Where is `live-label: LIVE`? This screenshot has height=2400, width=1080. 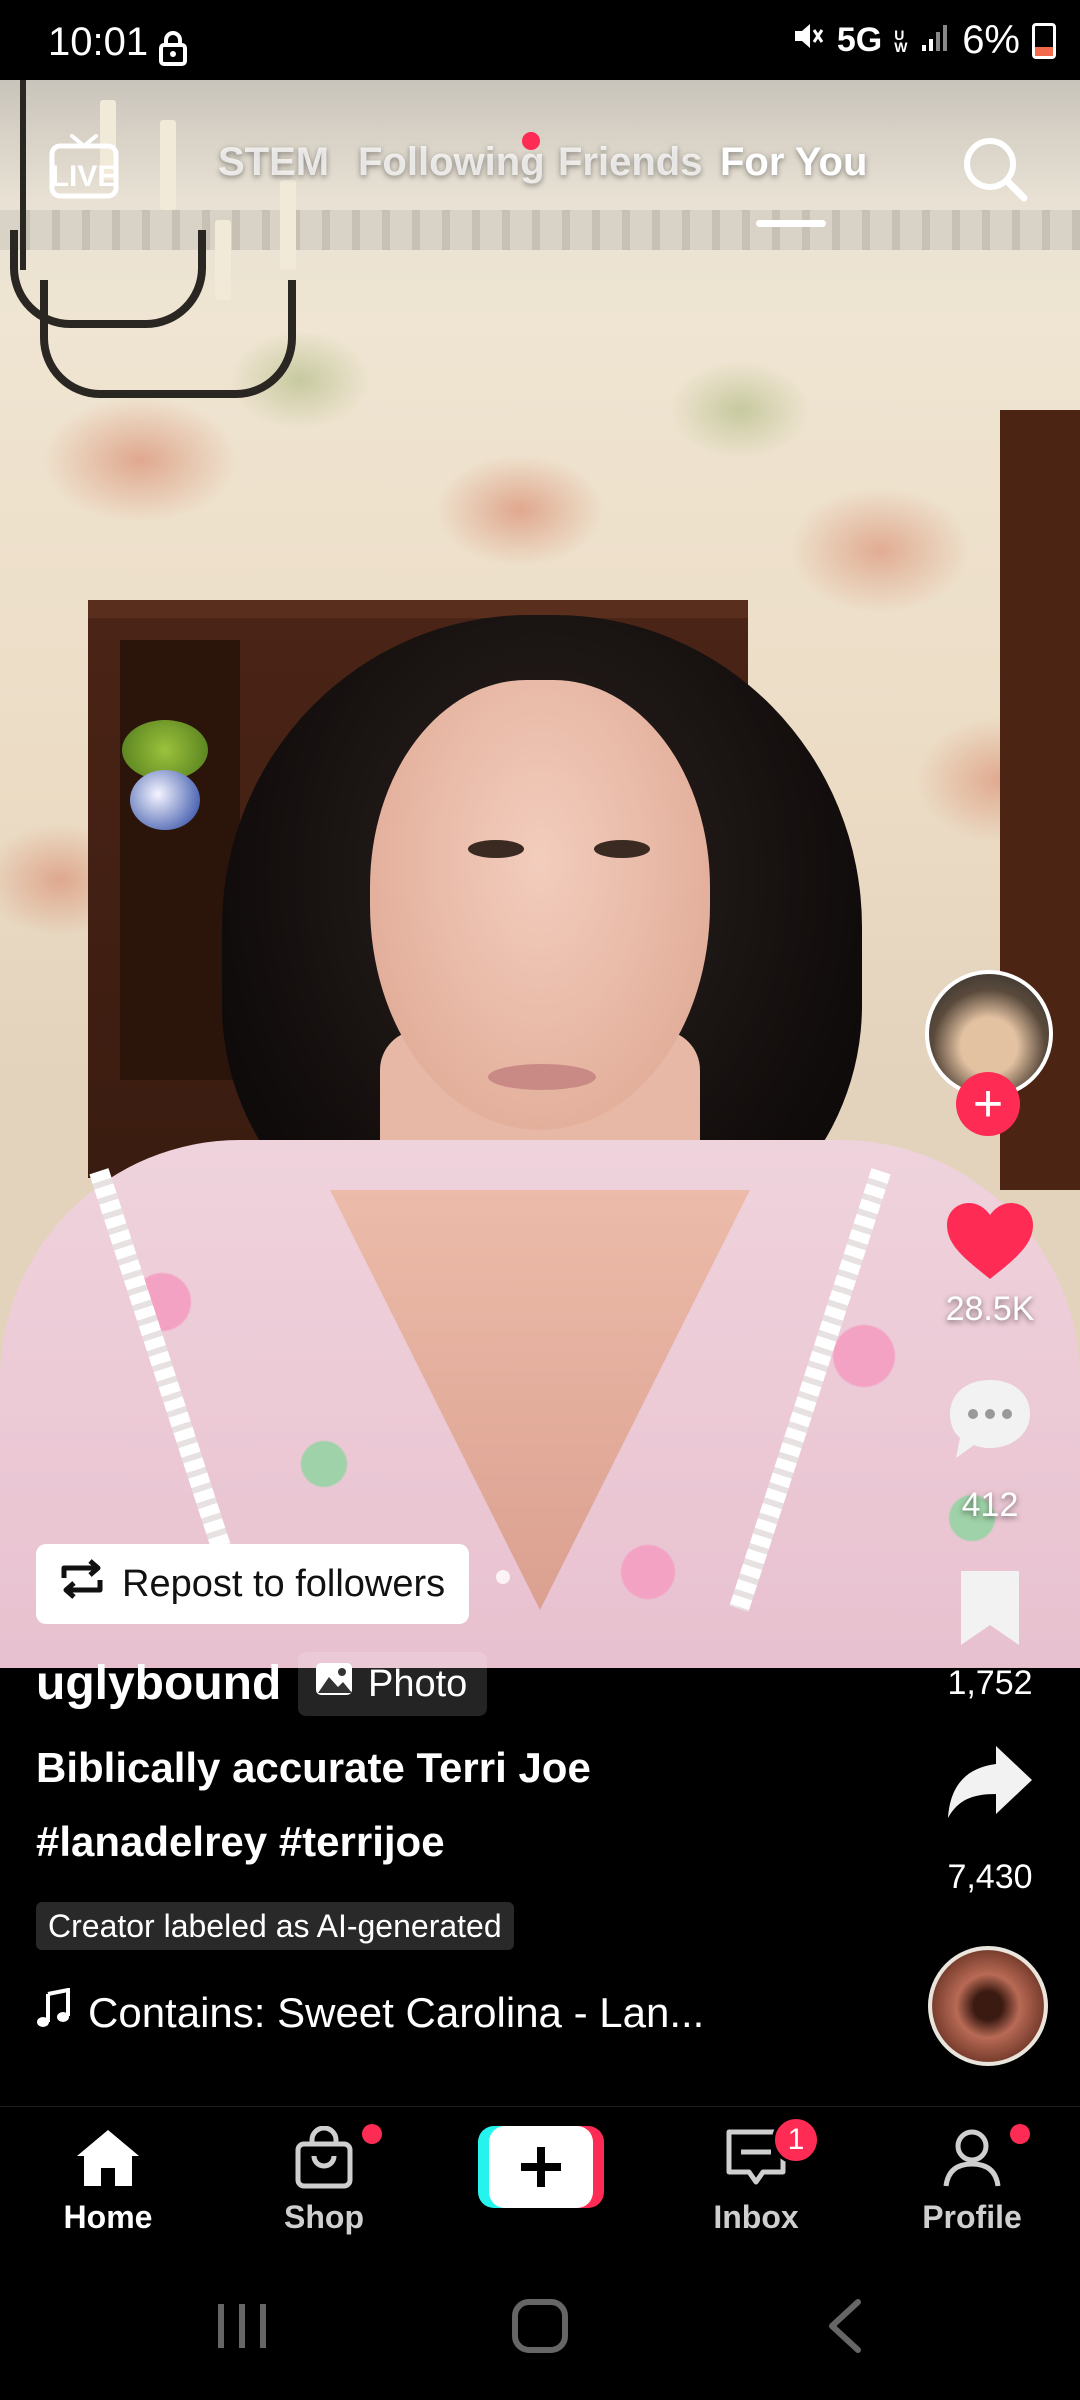
live-label: LIVE is located at coordinates (84, 176).